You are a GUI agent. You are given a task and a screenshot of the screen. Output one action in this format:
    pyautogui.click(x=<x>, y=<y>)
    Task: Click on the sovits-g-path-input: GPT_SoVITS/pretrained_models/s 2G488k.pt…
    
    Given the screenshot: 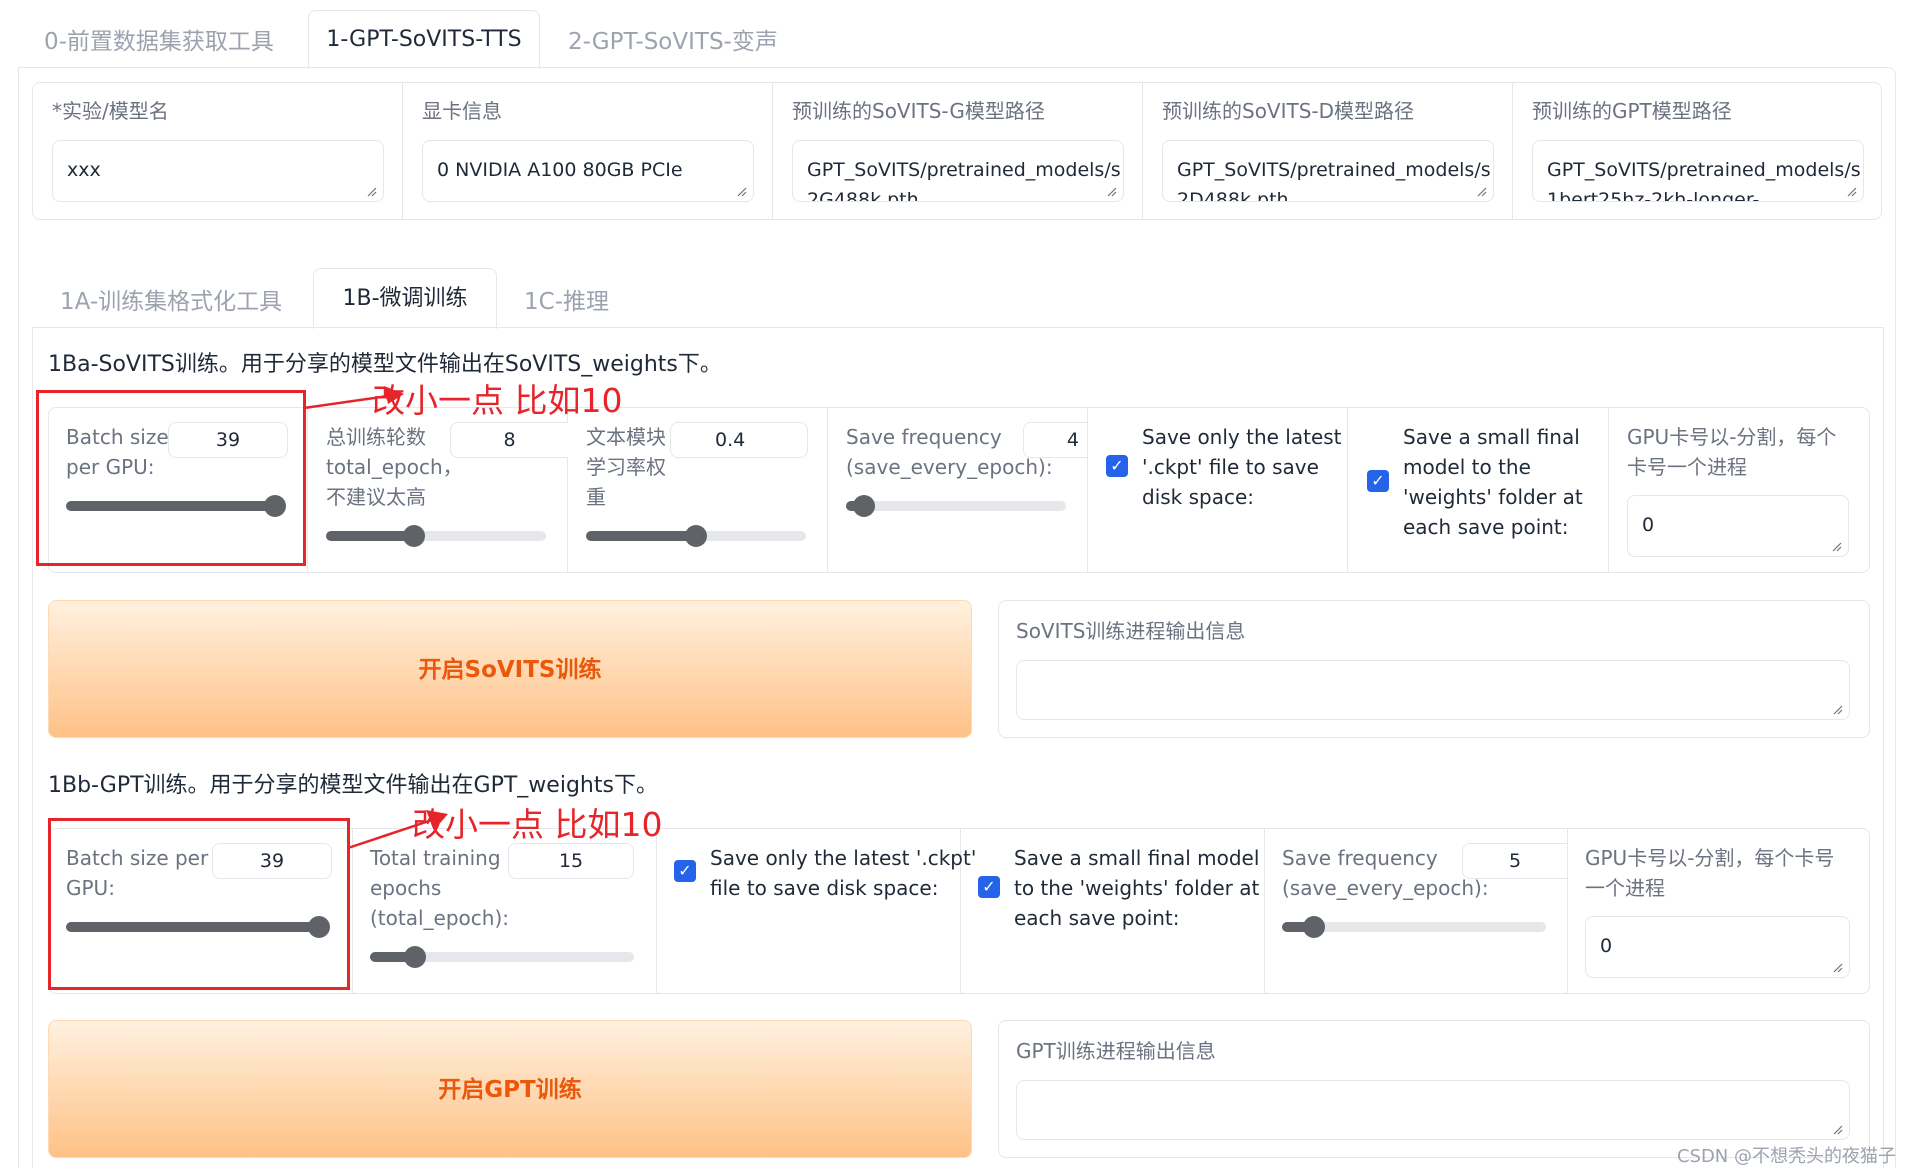 What is the action you would take?
    pyautogui.click(x=958, y=171)
    